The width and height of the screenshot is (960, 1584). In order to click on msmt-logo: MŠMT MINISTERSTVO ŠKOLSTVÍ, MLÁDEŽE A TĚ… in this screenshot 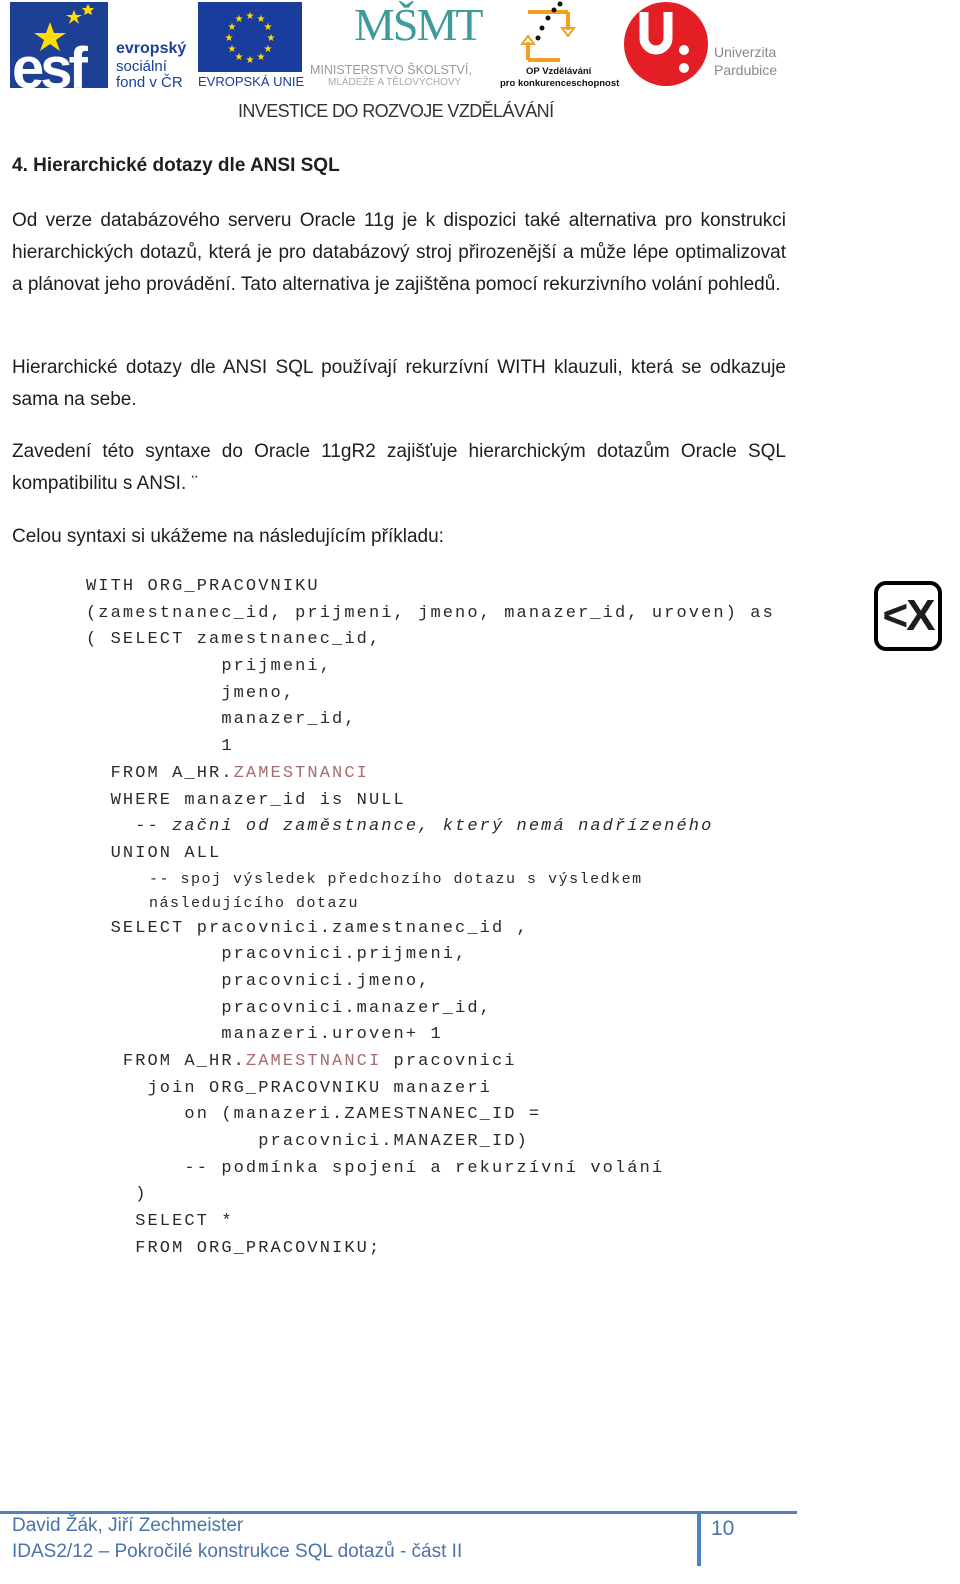, I will do `click(401, 45)`.